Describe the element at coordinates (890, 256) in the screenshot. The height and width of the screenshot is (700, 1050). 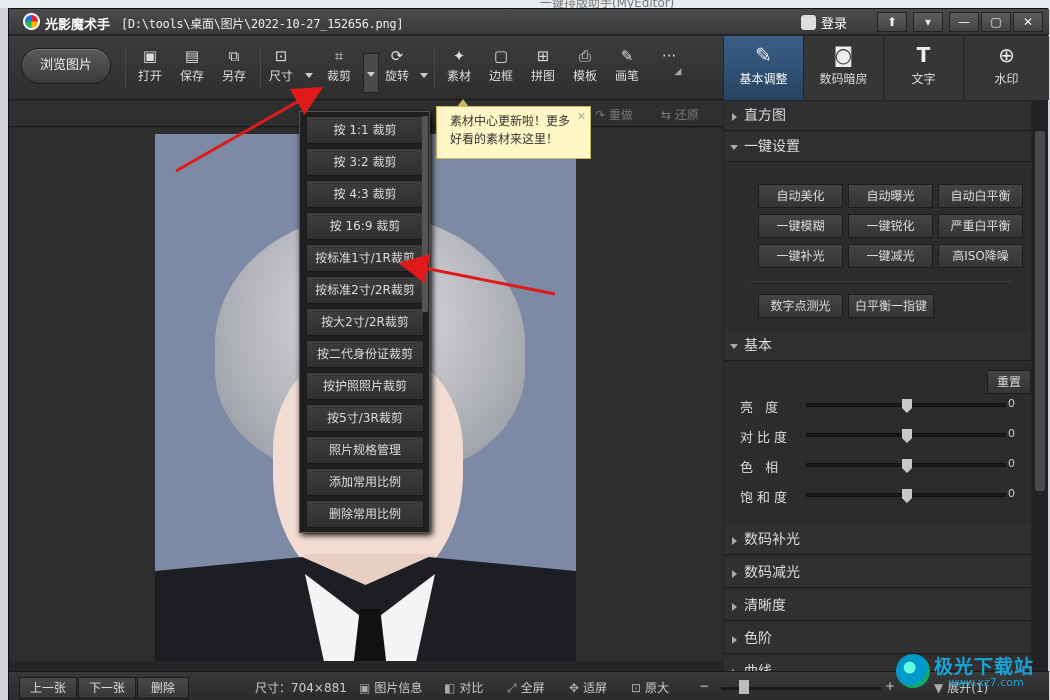
I see `one-click-reduce-light-button: 一键减光` at that location.